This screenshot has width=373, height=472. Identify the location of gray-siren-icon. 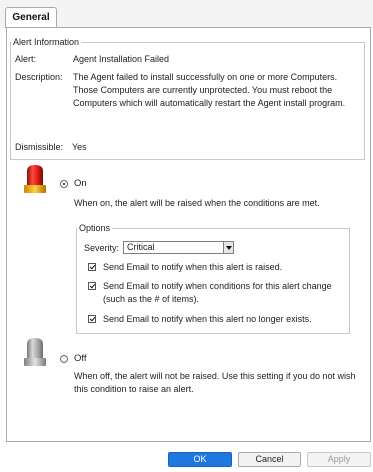
(35, 353).